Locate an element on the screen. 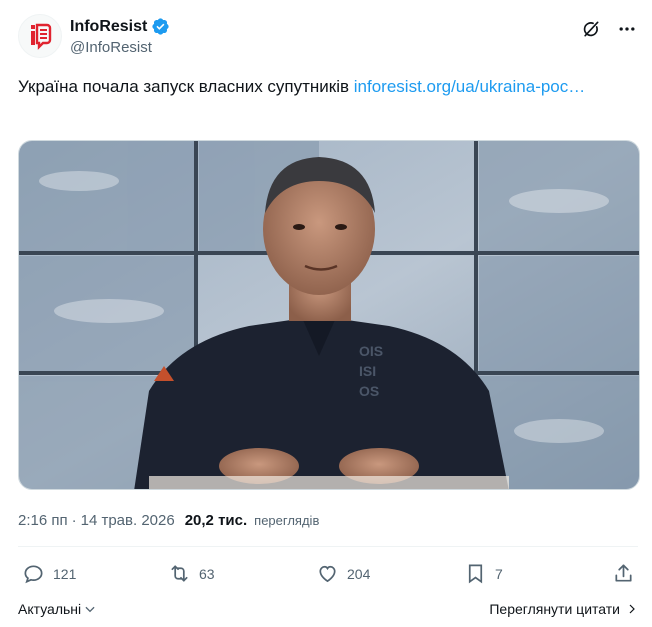 The height and width of the screenshot is (627, 652). more-icon is located at coordinates (627, 29).